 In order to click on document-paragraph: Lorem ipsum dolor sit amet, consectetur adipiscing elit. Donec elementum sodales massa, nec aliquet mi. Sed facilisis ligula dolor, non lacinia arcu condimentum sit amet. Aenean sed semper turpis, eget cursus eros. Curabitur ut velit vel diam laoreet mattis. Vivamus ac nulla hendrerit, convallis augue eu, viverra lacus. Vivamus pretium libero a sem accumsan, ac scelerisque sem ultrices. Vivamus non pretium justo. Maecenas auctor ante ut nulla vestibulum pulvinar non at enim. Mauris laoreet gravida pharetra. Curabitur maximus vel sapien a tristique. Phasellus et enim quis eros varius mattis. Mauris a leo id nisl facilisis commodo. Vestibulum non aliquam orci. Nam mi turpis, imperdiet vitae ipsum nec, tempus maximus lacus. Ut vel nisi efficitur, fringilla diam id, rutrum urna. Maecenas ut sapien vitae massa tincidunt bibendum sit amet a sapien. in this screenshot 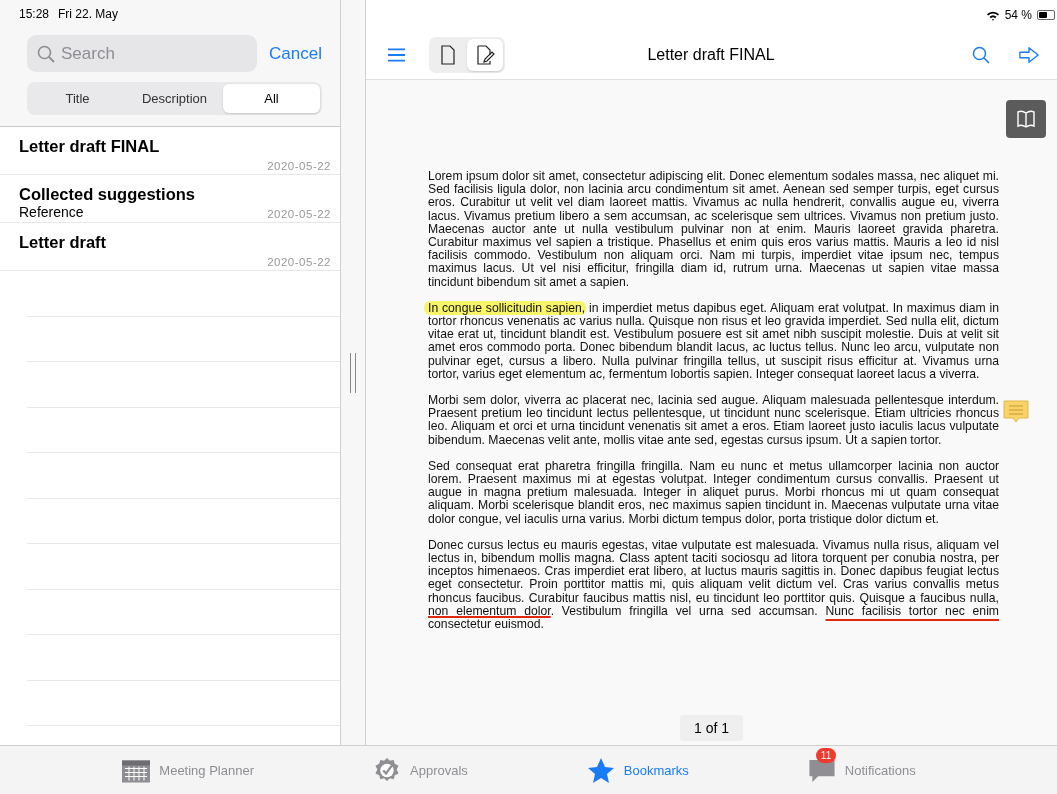, I will do `click(713, 229)`.